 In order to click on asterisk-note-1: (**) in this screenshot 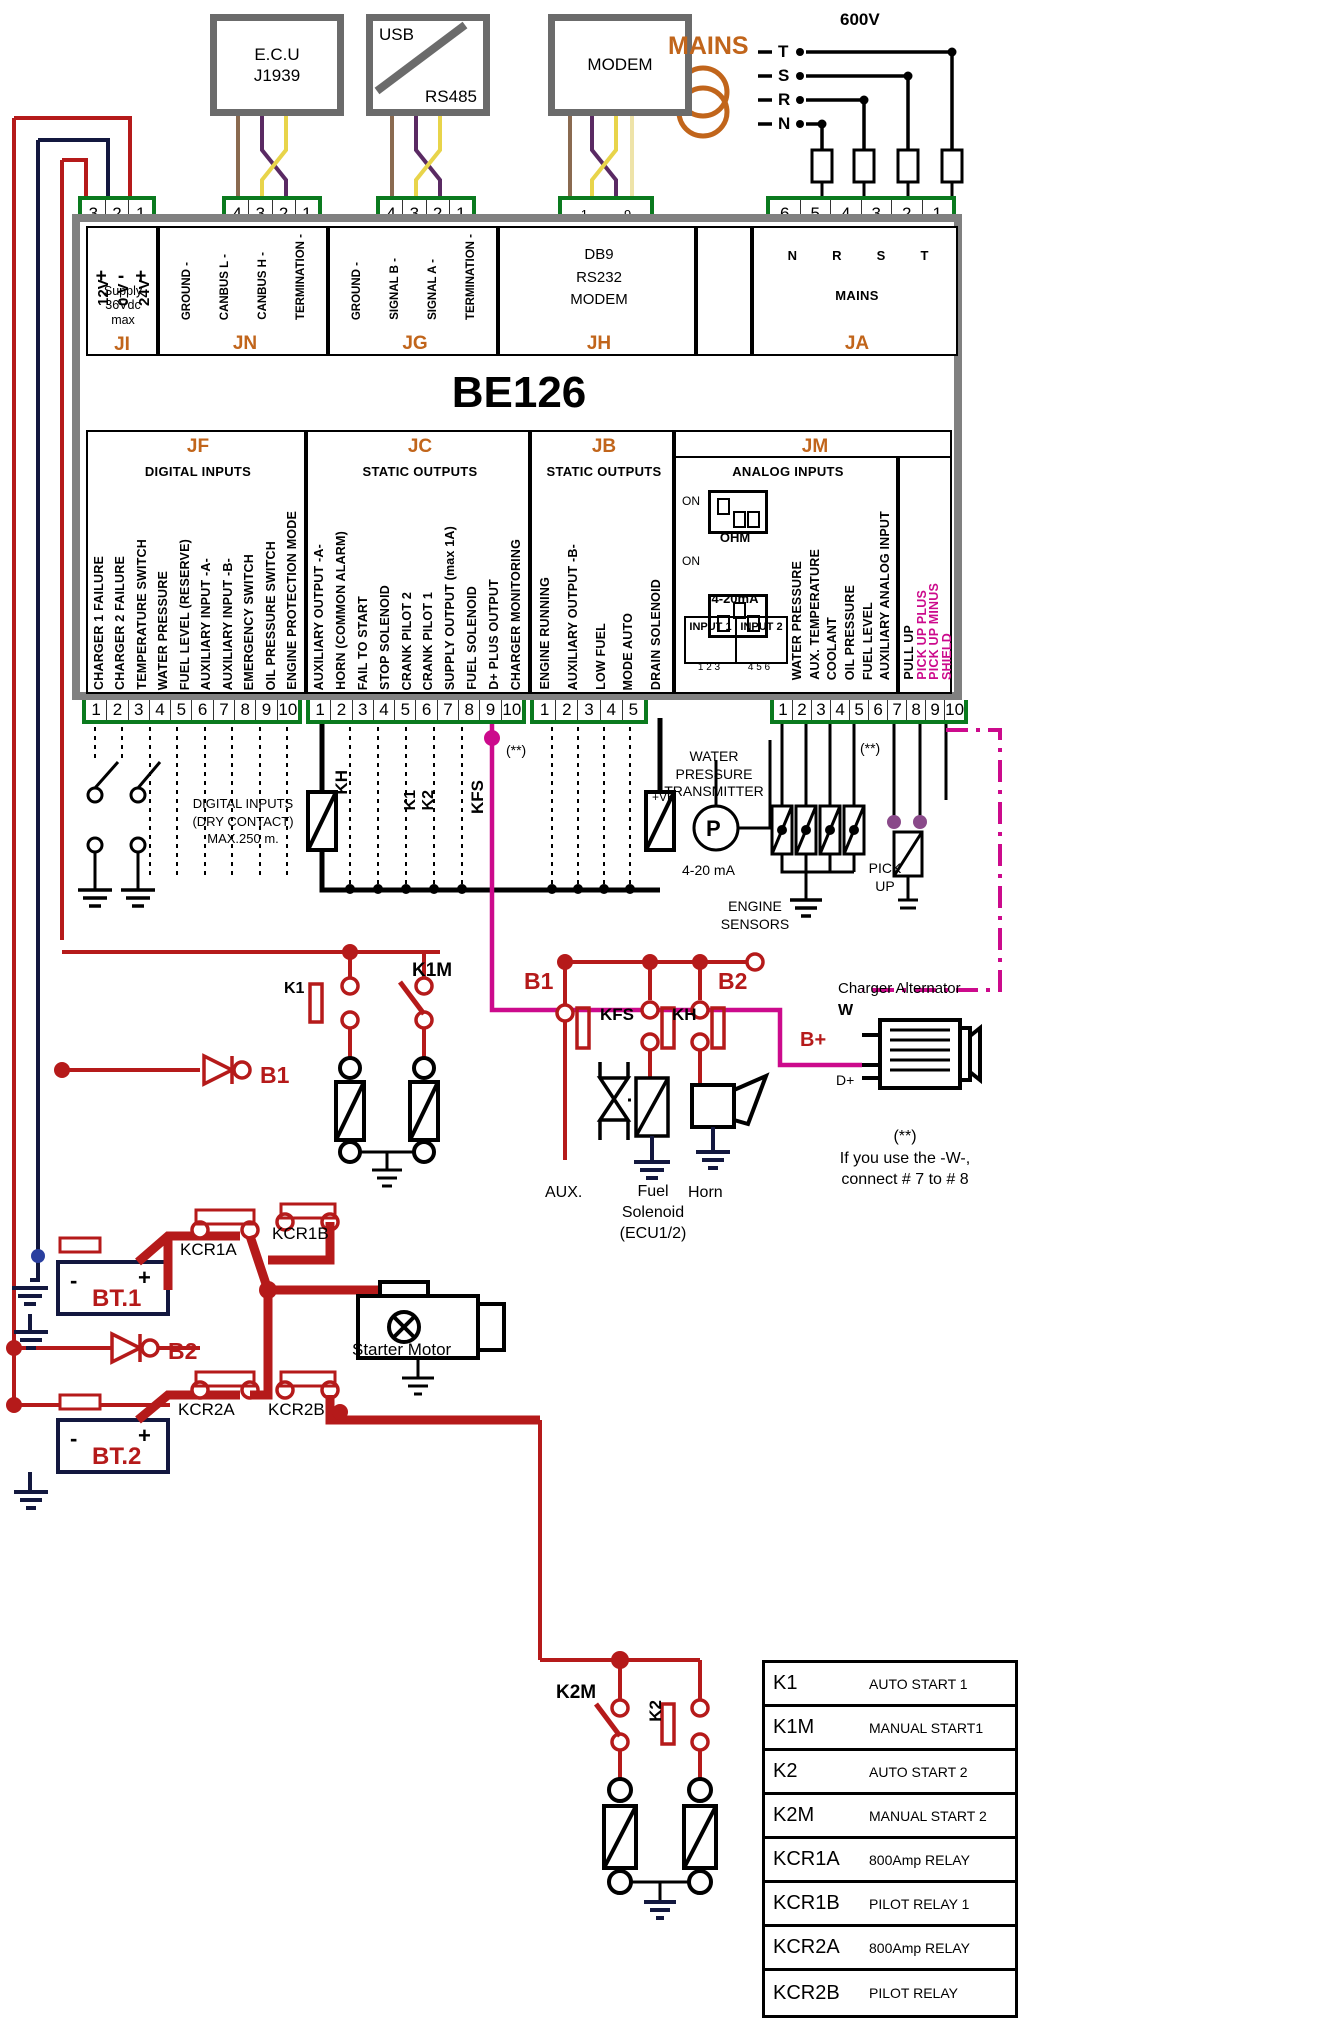, I will do `click(516, 750)`.